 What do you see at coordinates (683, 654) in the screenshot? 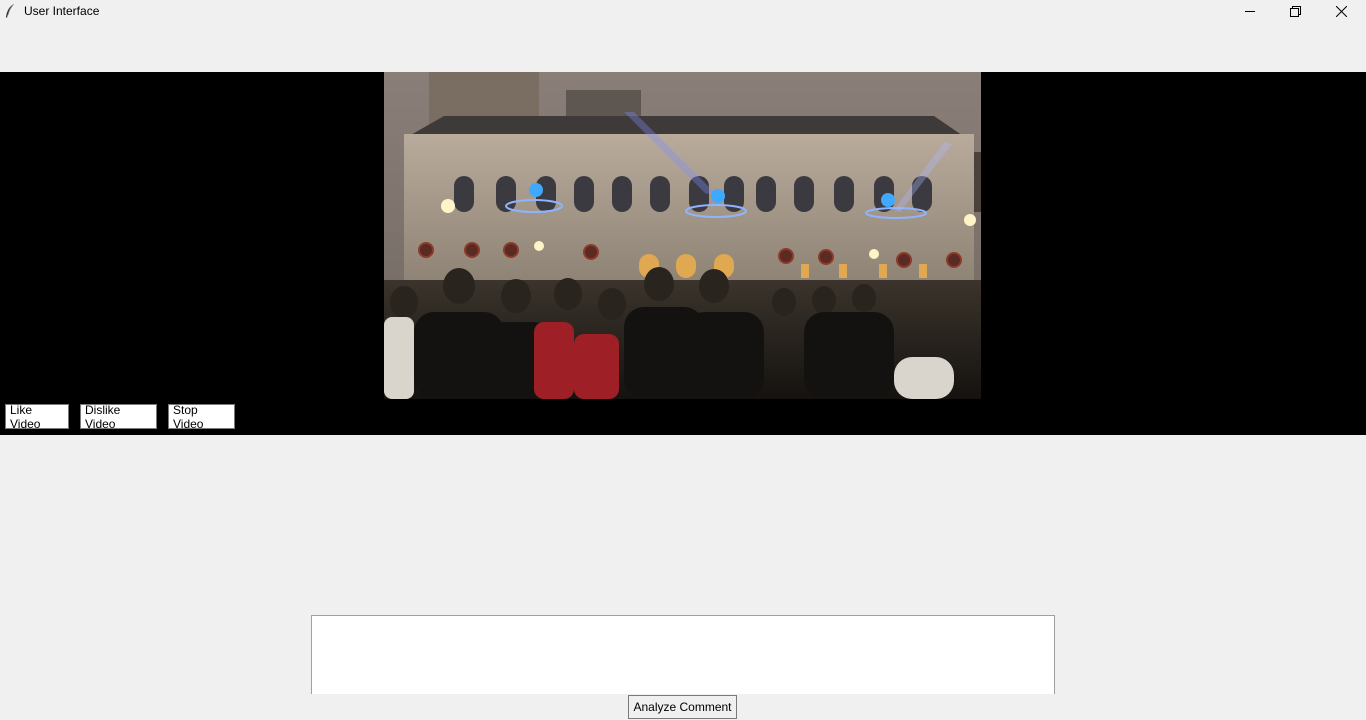
I see `comment-input` at bounding box center [683, 654].